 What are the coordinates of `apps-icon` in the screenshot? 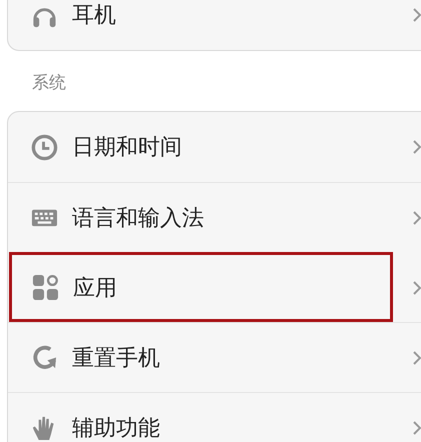 It's located at (45, 287).